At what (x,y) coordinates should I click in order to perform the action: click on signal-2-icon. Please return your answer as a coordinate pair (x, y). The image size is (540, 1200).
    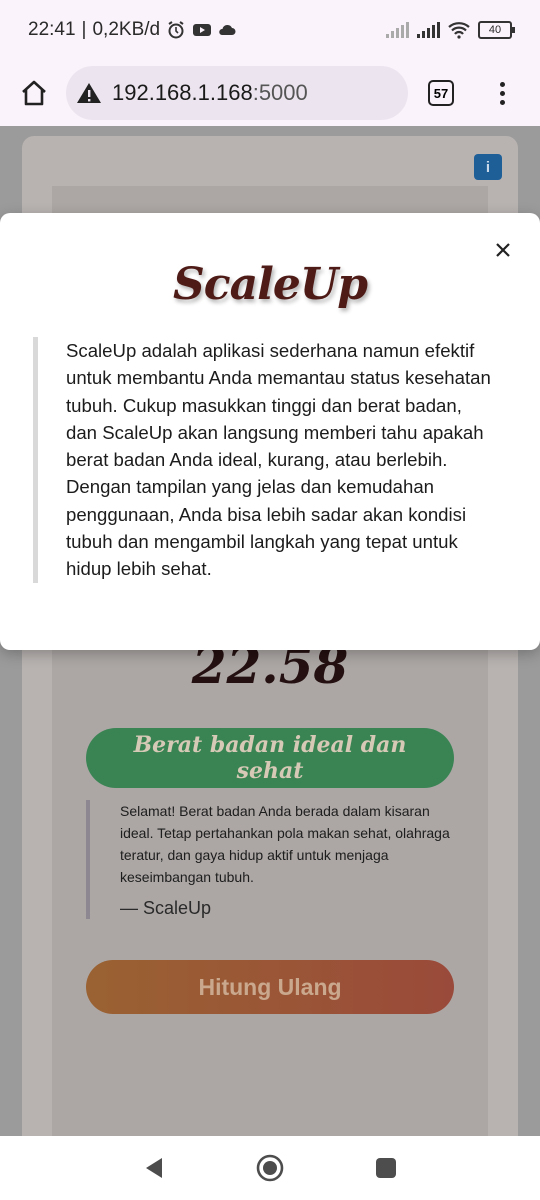
    Looking at the image, I should click on (428, 30).